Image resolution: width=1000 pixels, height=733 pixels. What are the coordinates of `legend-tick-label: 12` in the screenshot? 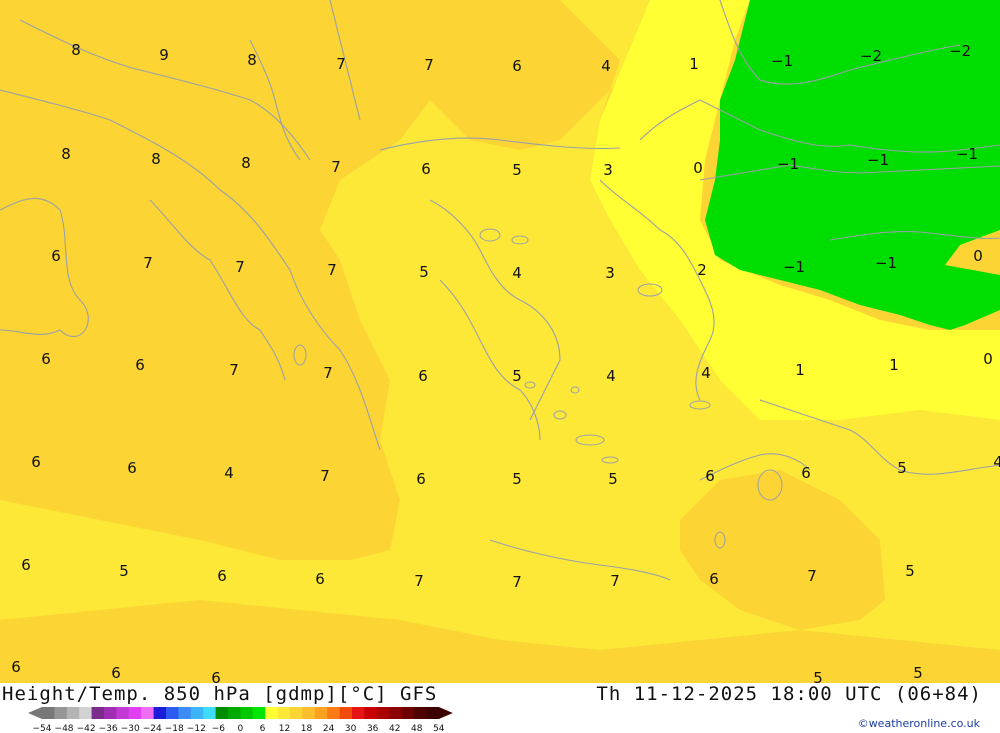 It's located at (284, 728).